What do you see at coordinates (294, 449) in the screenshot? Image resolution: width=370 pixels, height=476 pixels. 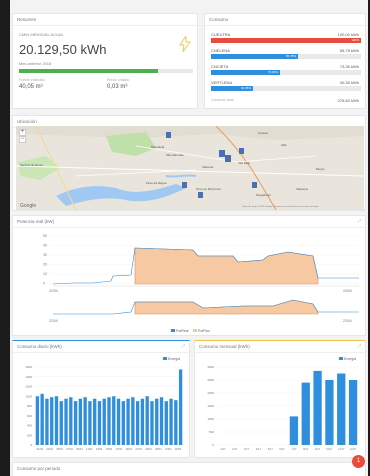 I see `x-tick-label: 7/17` at bounding box center [294, 449].